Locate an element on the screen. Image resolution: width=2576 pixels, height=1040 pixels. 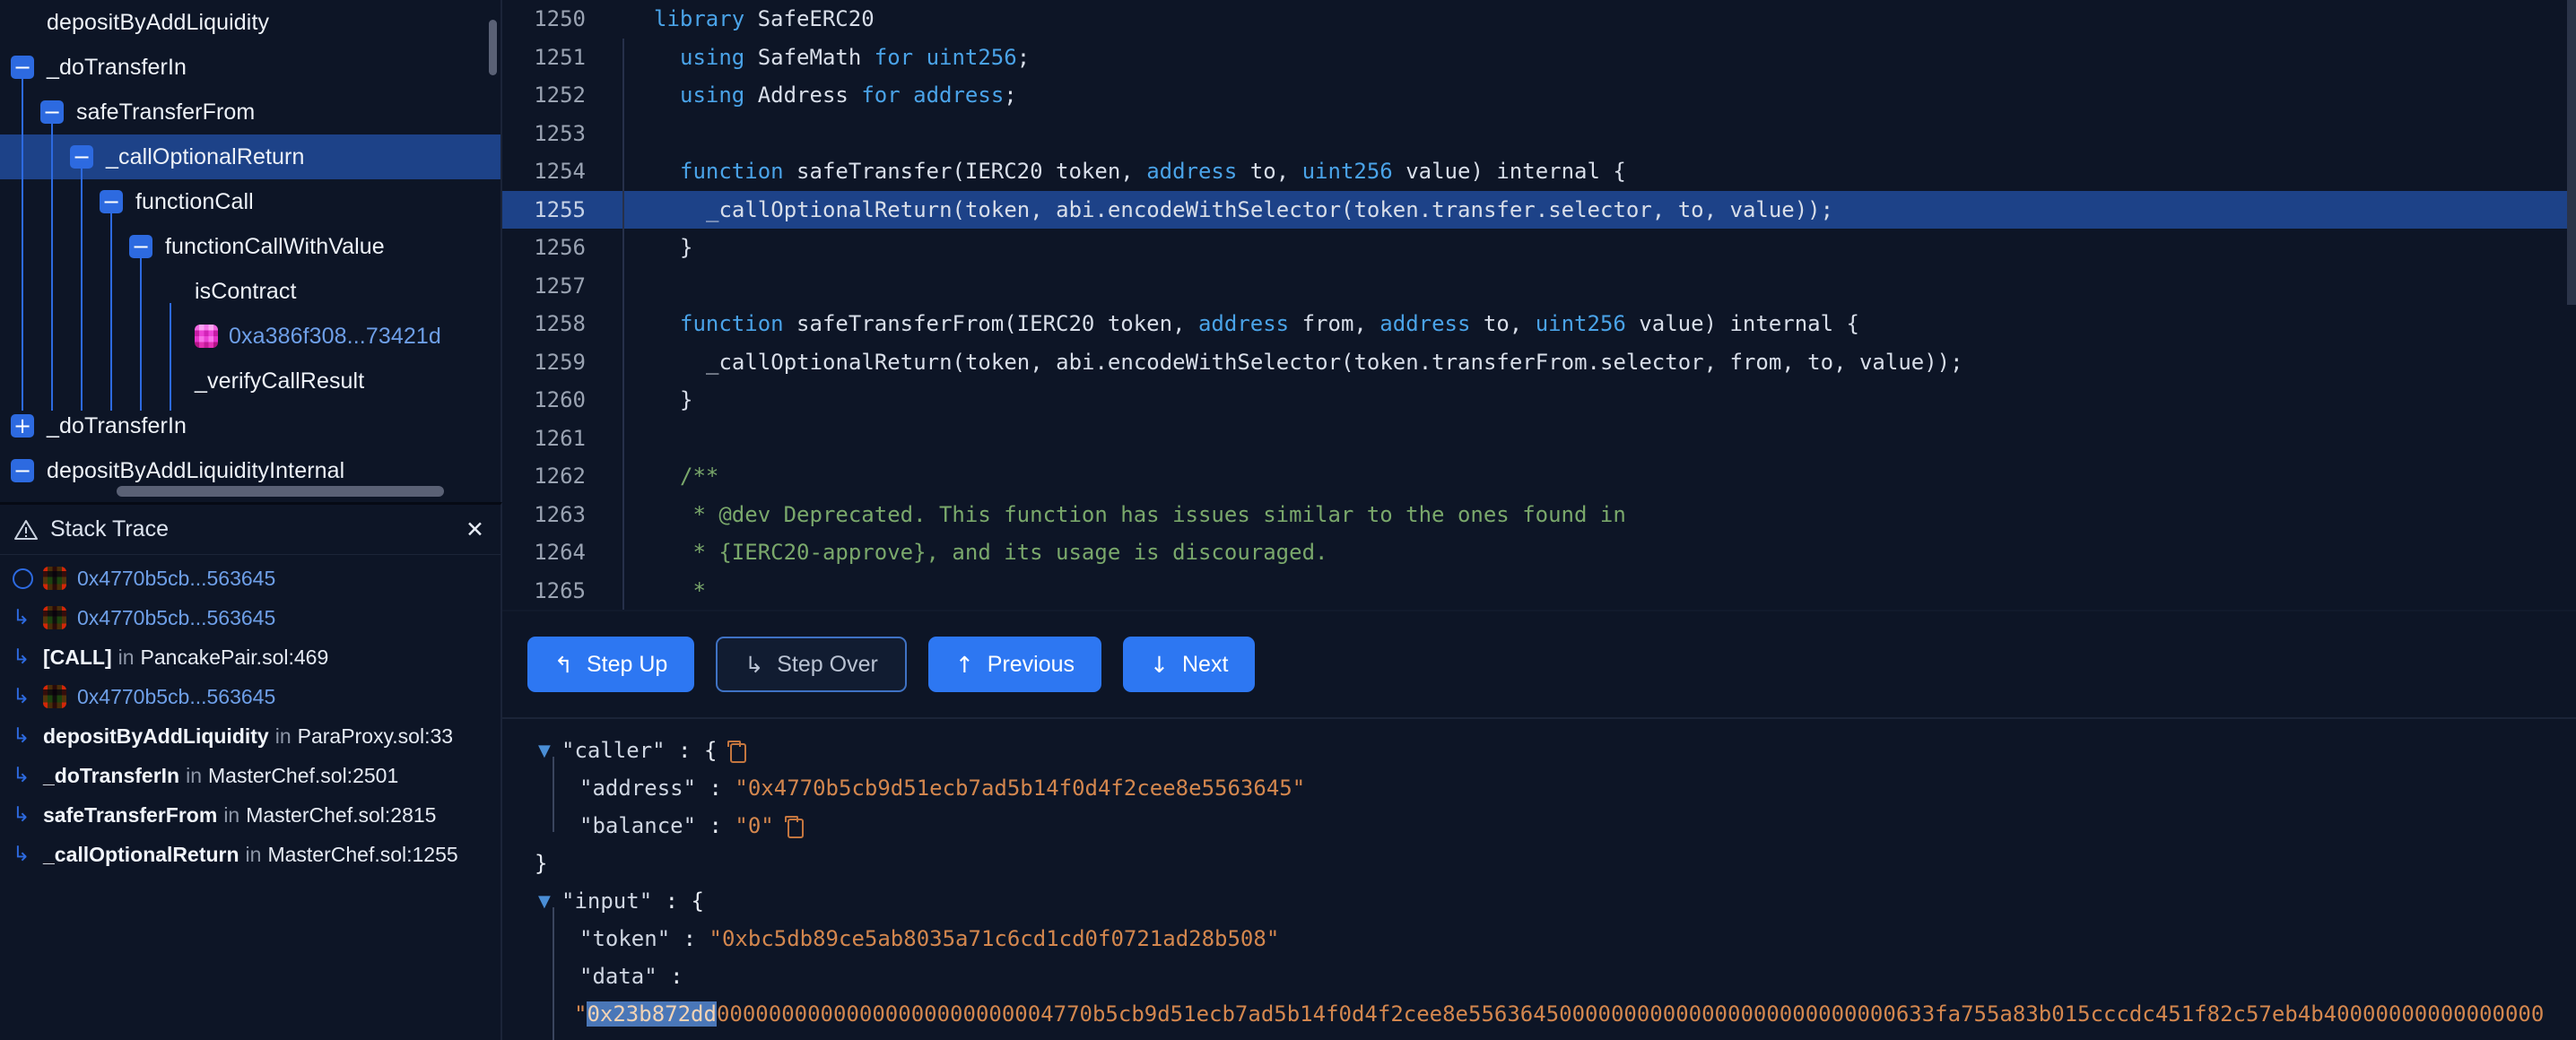
code-line: 1257 is located at coordinates (1539, 285).